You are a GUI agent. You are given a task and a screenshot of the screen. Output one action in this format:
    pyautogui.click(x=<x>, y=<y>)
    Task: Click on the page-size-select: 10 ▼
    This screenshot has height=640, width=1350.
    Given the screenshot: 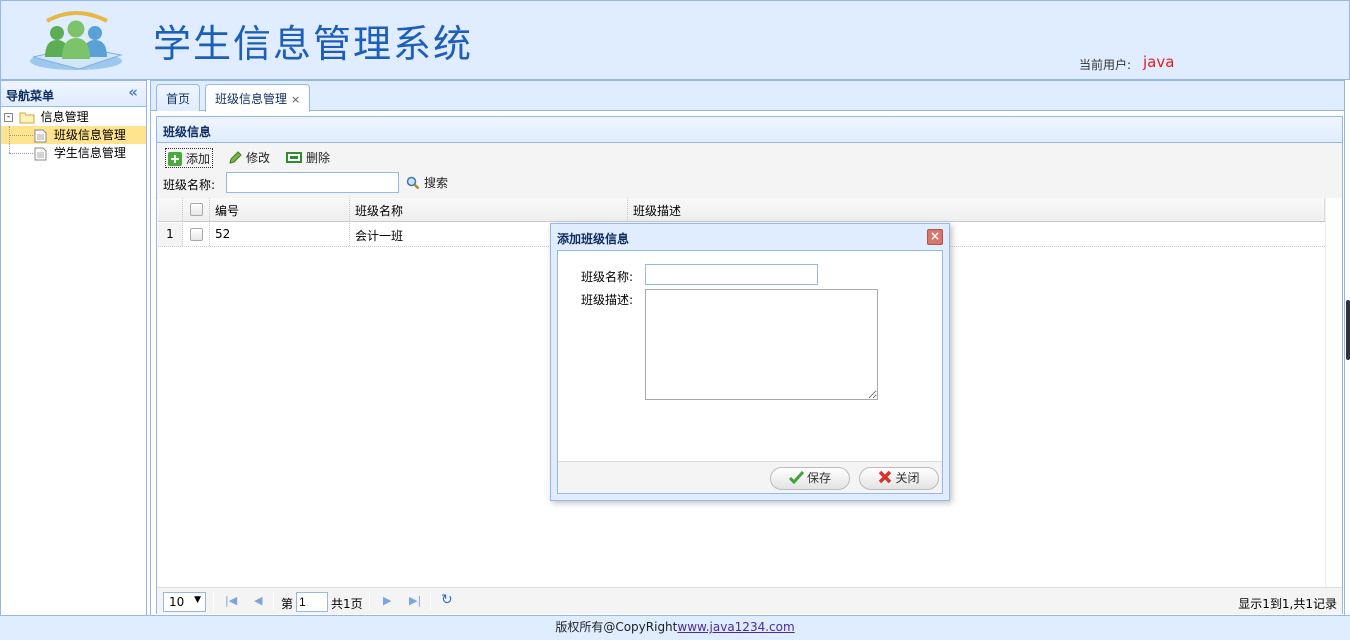 What is the action you would take?
    pyautogui.click(x=184, y=602)
    